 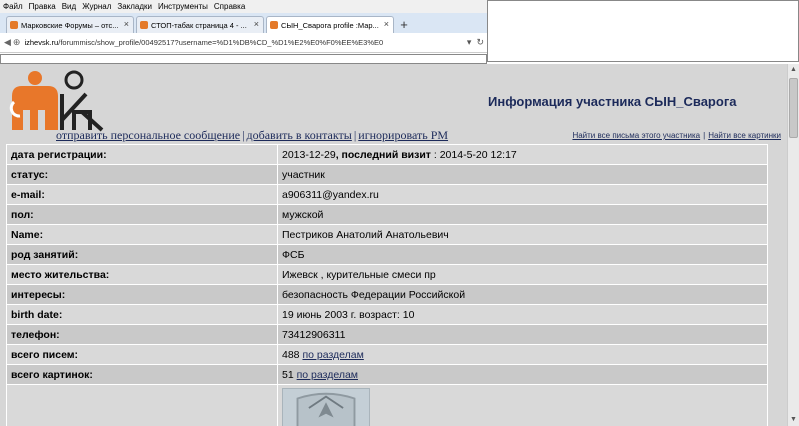 What do you see at coordinates (142, 334) in the screenshot?
I see `field-label: телефон:` at bounding box center [142, 334].